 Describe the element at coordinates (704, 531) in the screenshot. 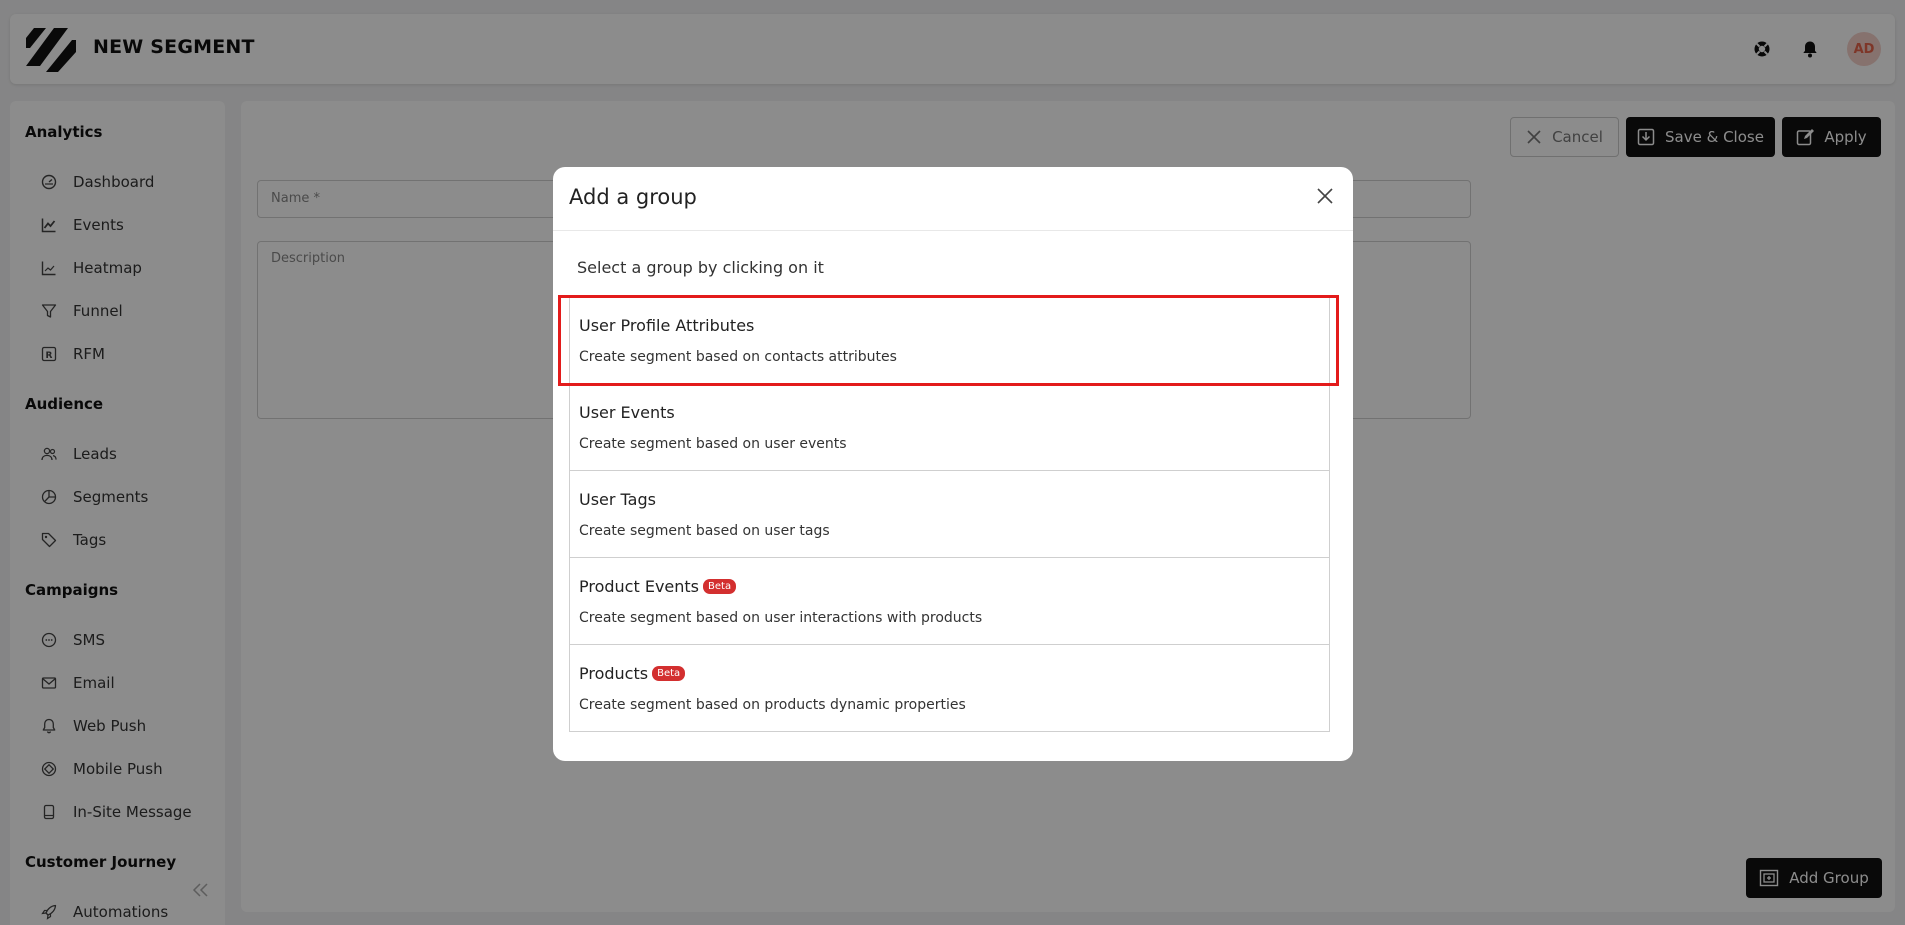

I see `group-description: Create segment based on user tags` at that location.